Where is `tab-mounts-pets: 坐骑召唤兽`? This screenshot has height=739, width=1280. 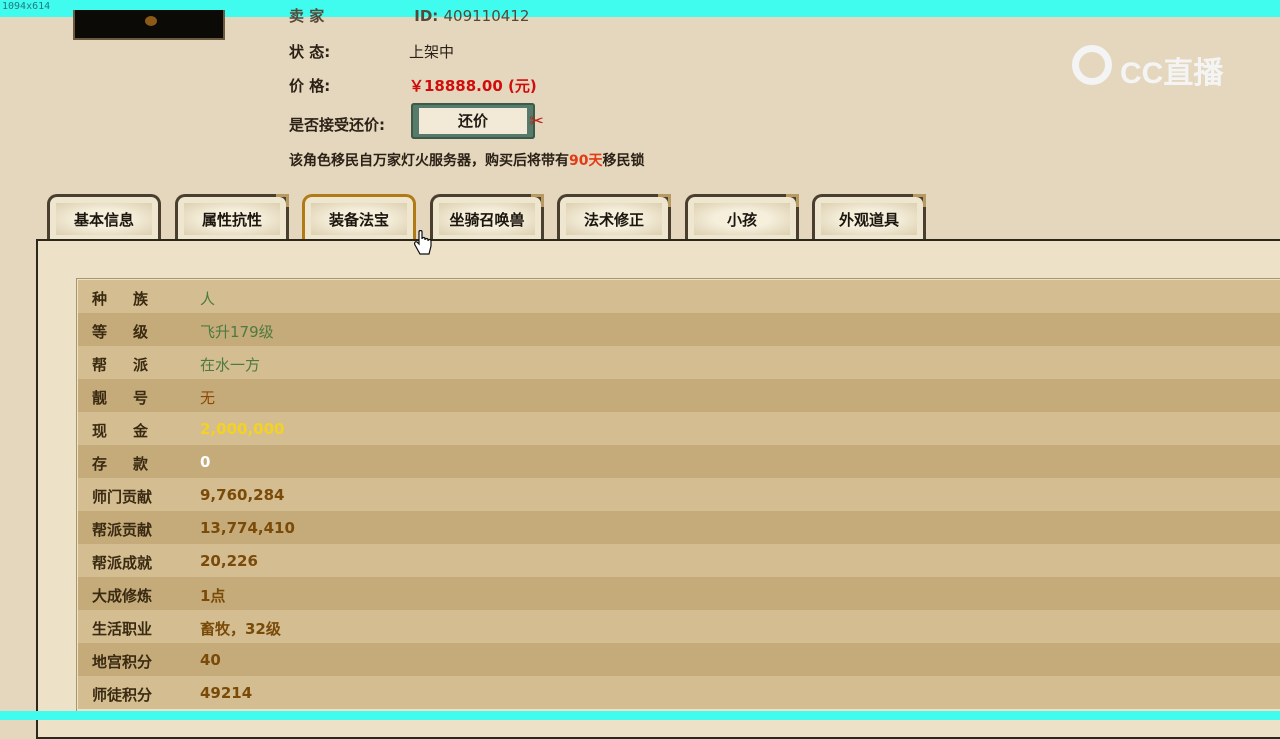
tab-mounts-pets: 坐骑召唤兽 is located at coordinates (487, 217).